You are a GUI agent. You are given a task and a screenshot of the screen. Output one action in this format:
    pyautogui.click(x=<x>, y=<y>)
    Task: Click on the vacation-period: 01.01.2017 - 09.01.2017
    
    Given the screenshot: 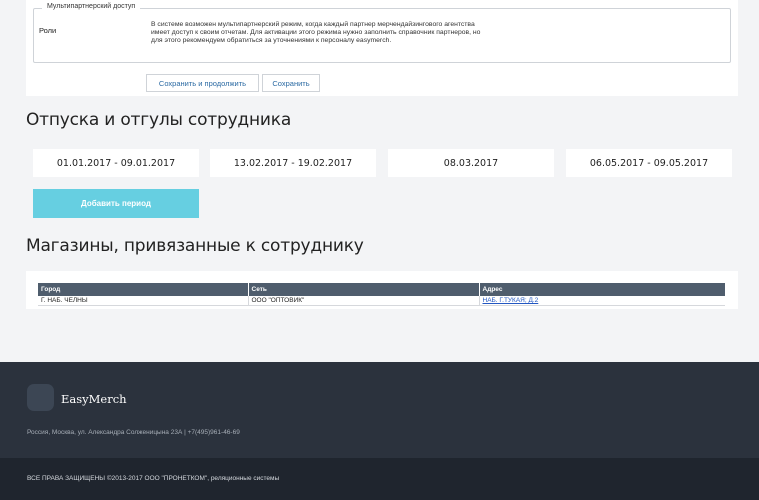 What is the action you would take?
    pyautogui.click(x=116, y=163)
    